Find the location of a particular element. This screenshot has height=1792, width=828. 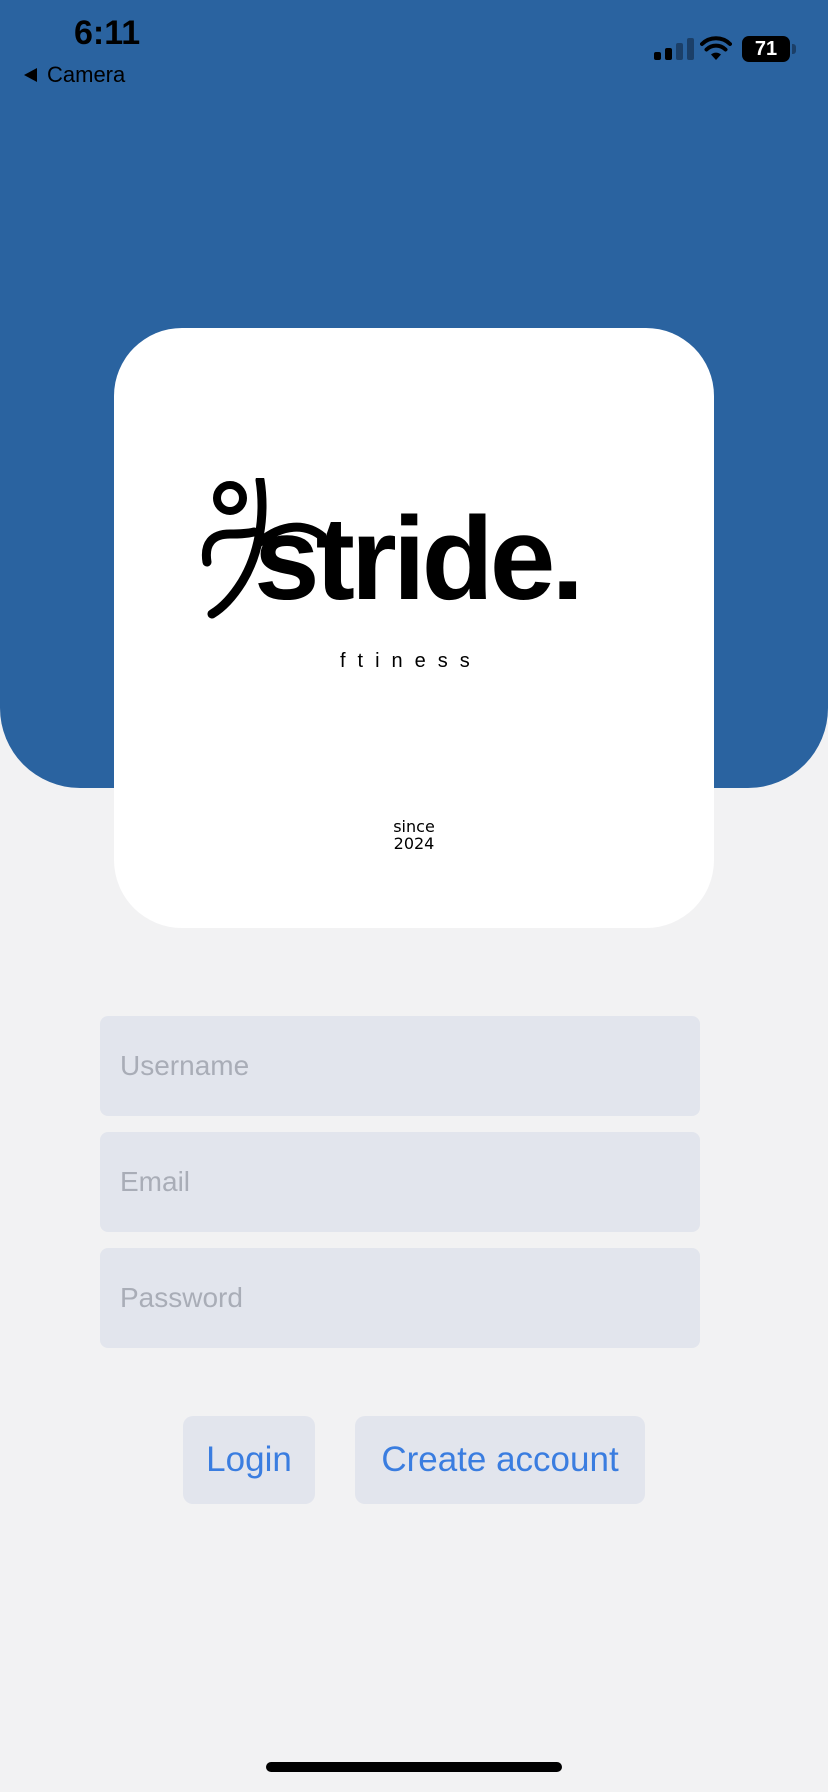

password-field is located at coordinates (400, 1298).